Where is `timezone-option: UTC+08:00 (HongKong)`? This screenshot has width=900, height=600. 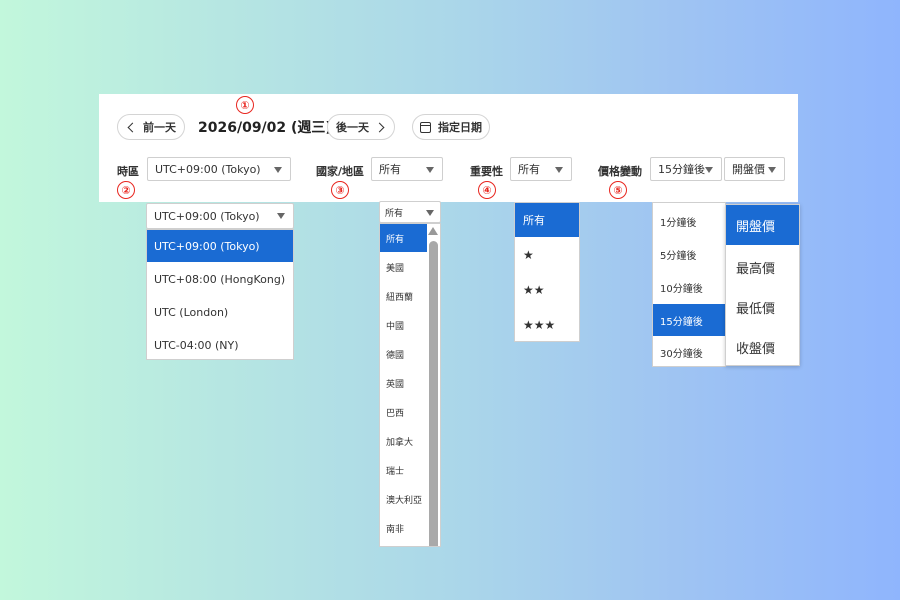
timezone-option: UTC+08:00 (HongKong) is located at coordinates (220, 279).